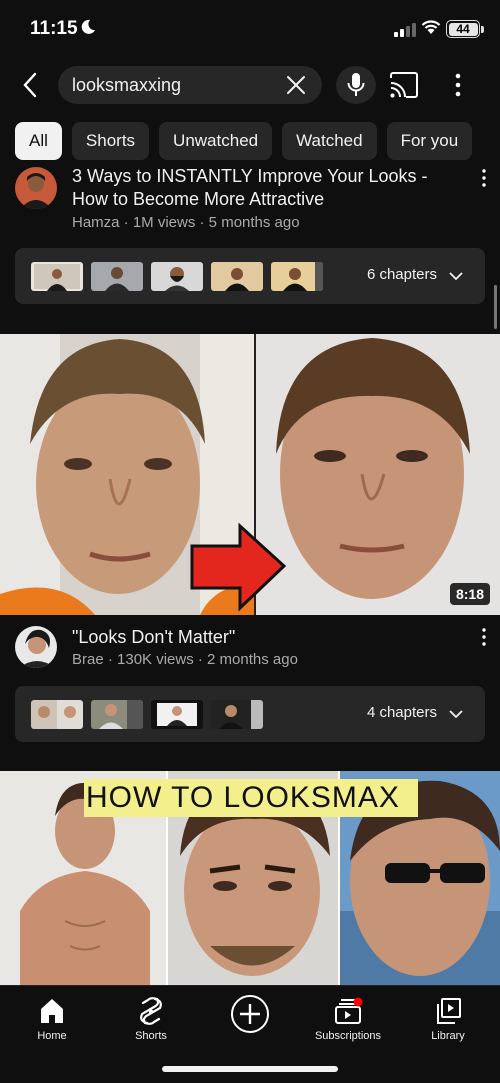  I want to click on home-icon, so click(52, 1011).